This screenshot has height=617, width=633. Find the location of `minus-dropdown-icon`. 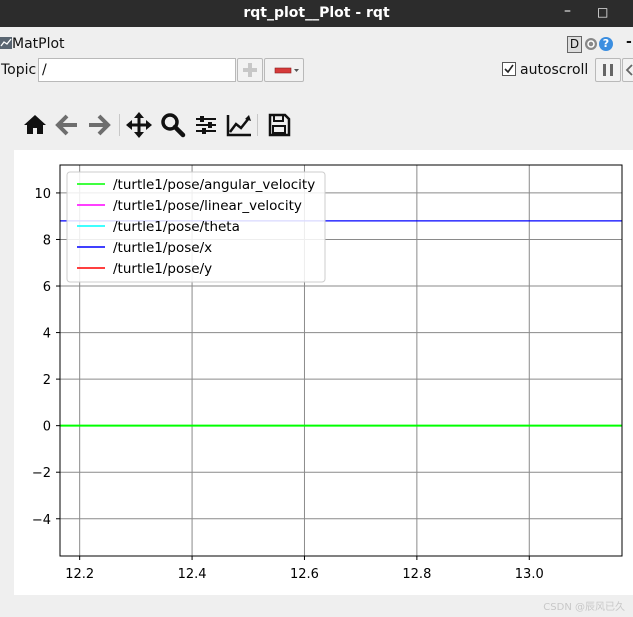

minus-dropdown-icon is located at coordinates (286, 70).